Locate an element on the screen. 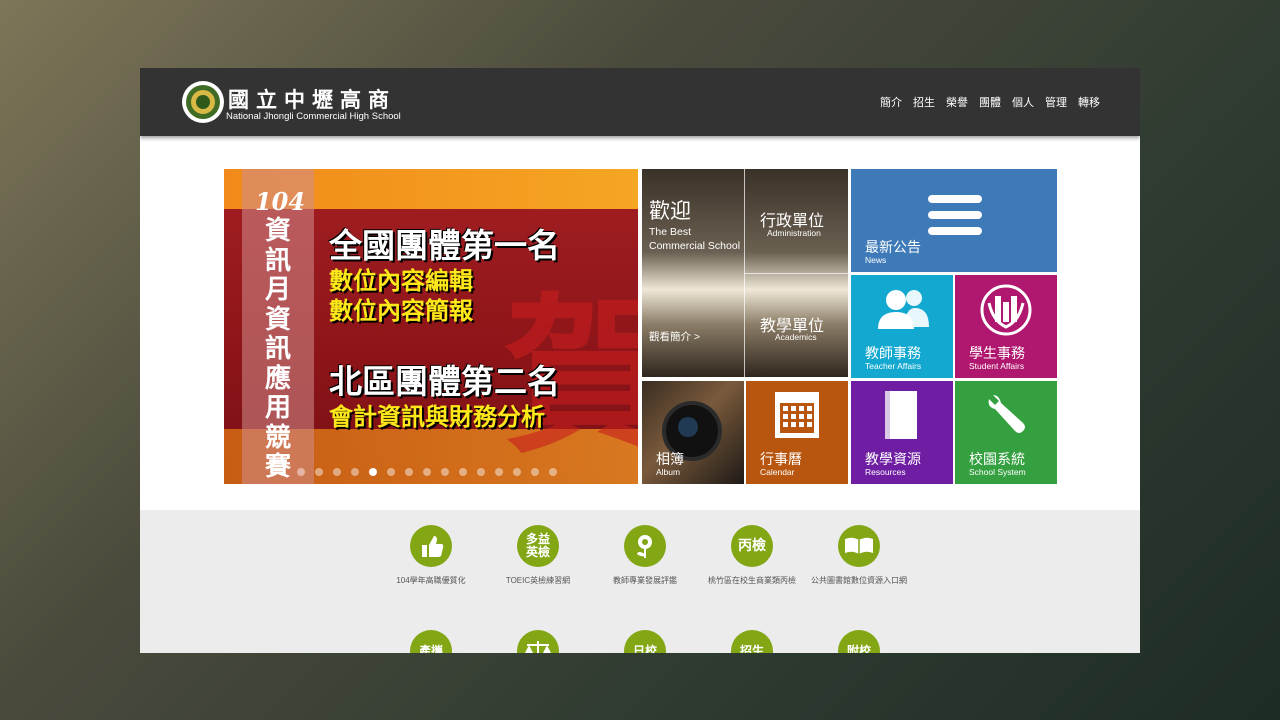 The width and height of the screenshot is (1280, 720). quick-link-justice is located at coordinates (538, 641).